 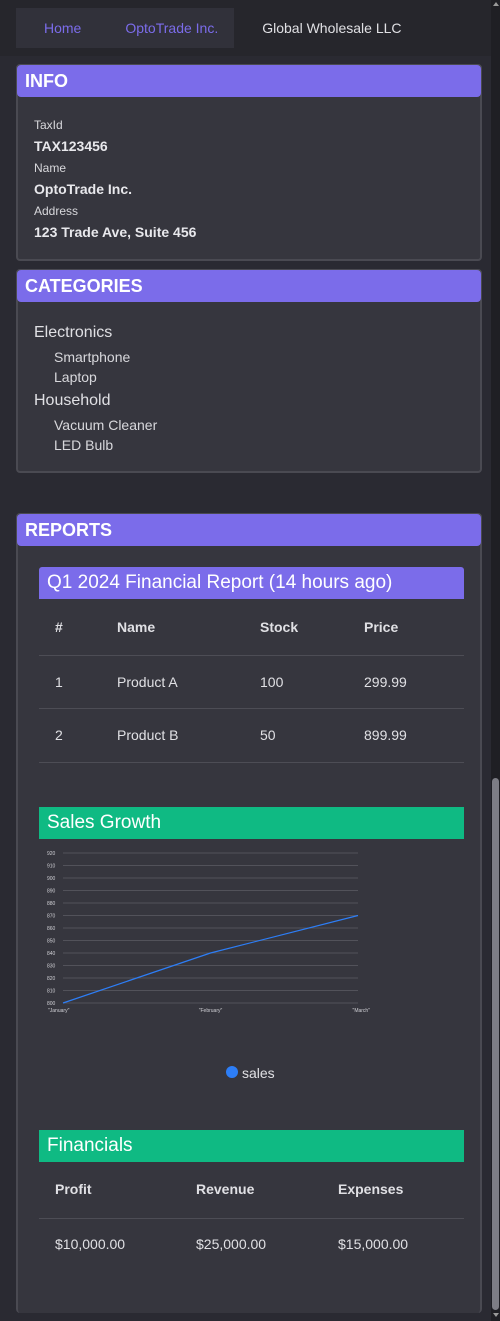 I want to click on col-header-number: #, so click(x=59, y=627).